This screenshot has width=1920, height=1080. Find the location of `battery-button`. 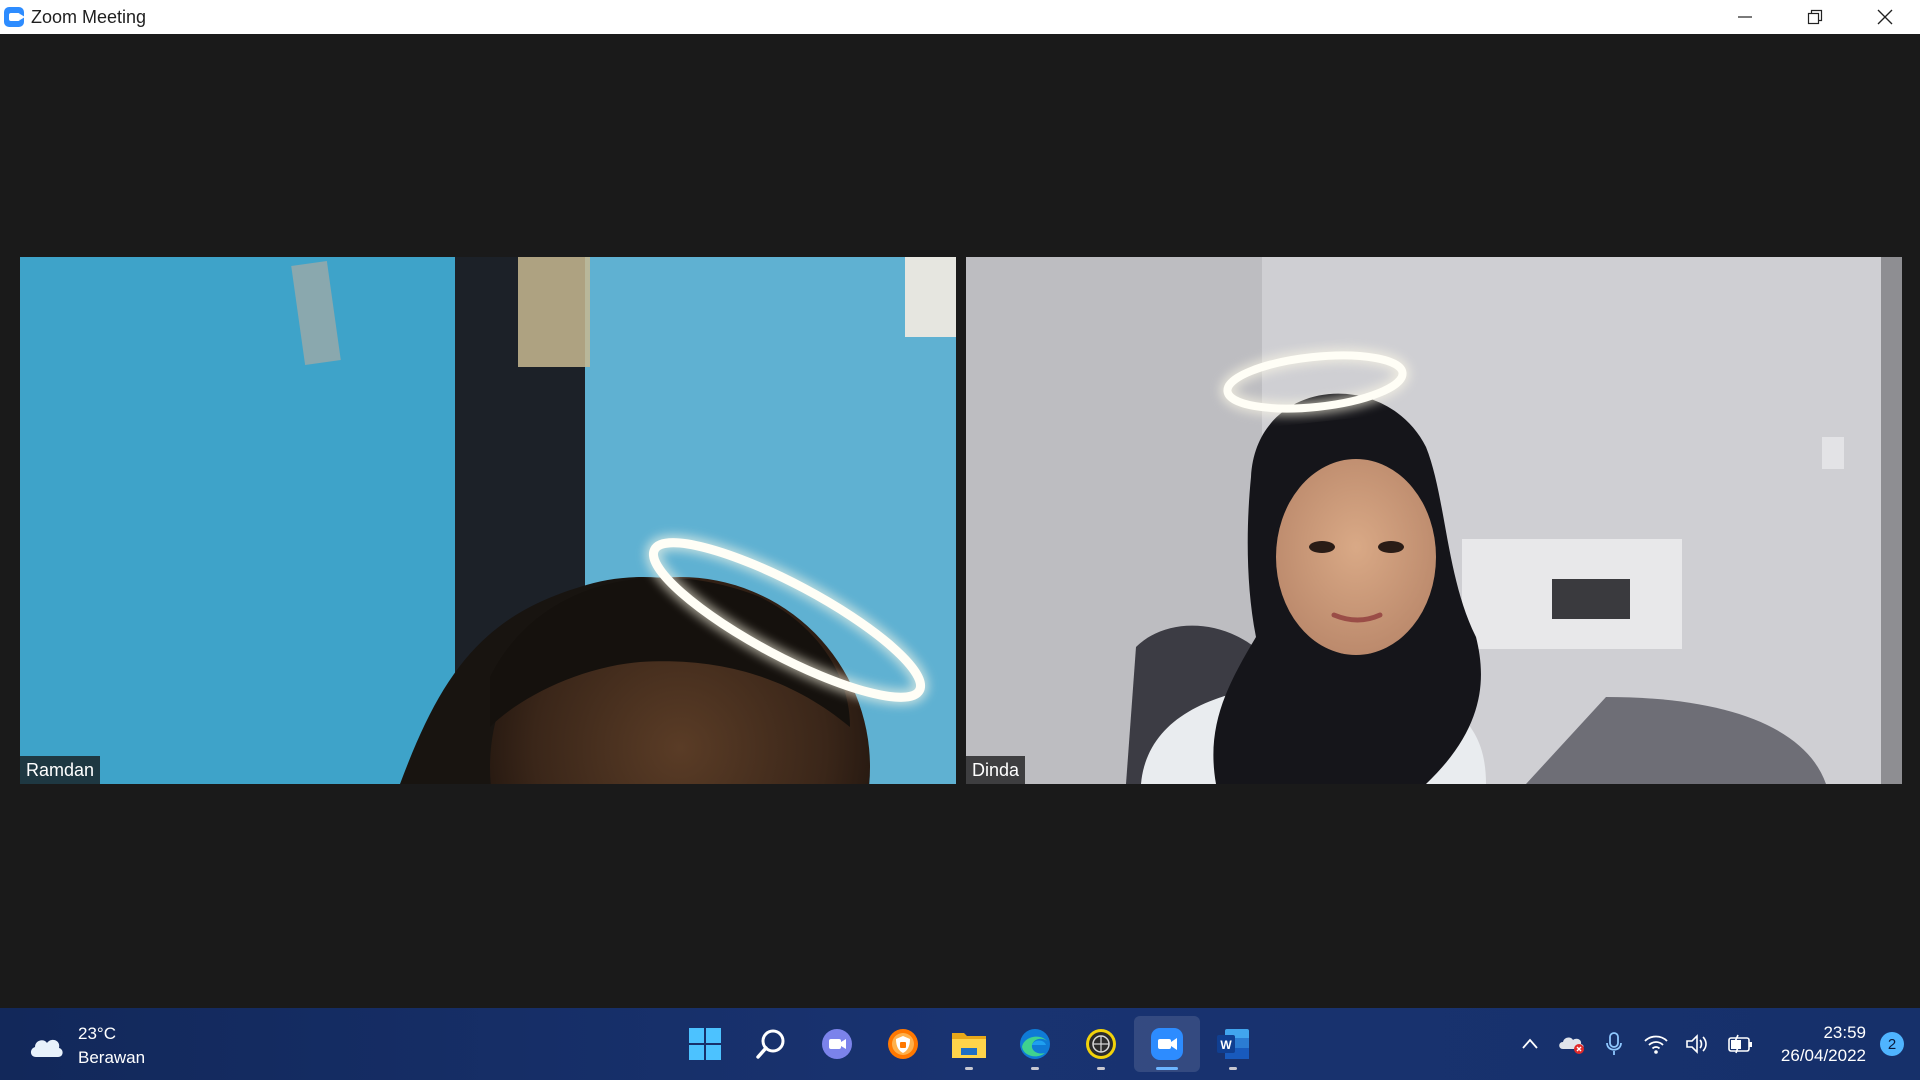

battery-button is located at coordinates (1740, 1044).